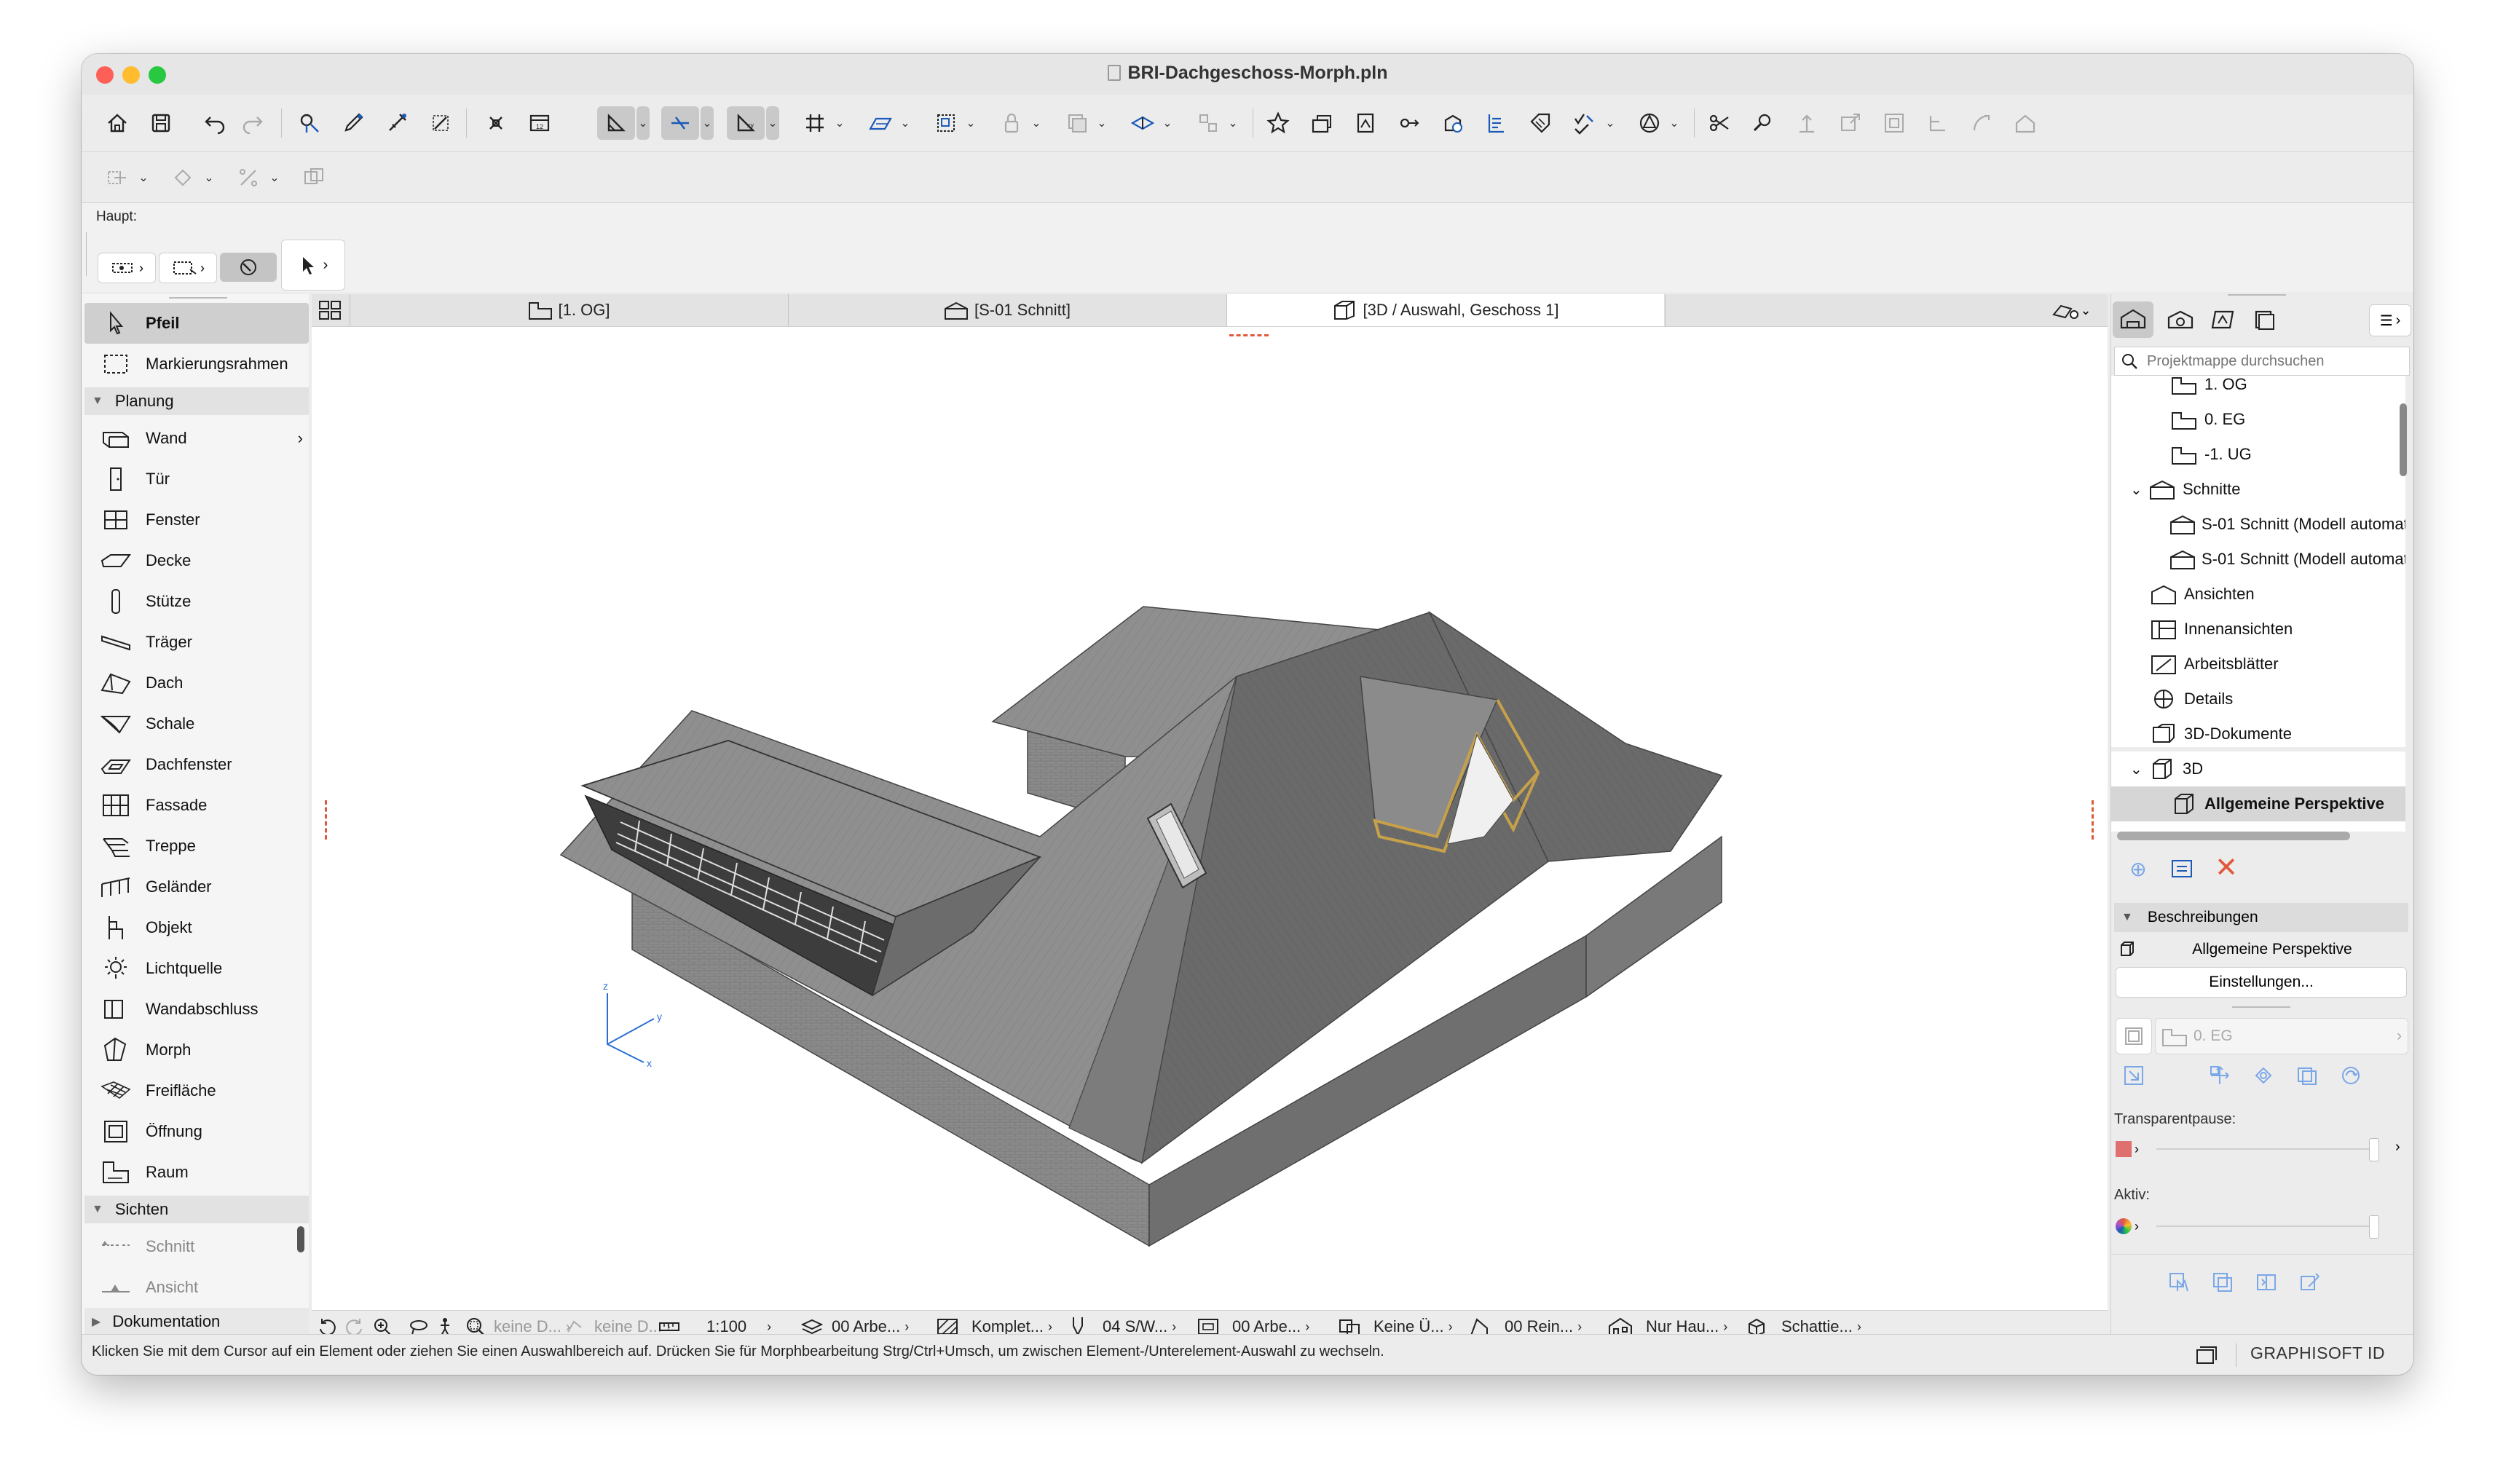 Image resolution: width=2495 pixels, height=1484 pixels. What do you see at coordinates (2133, 319) in the screenshot?
I see `navigator-project-map-button` at bounding box center [2133, 319].